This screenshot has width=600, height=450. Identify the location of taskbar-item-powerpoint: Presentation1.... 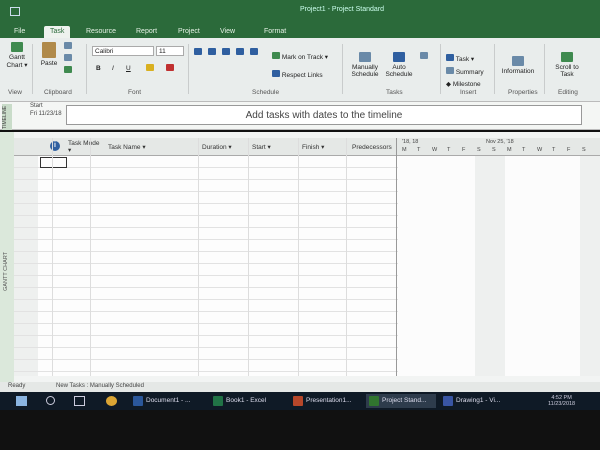
(327, 401).